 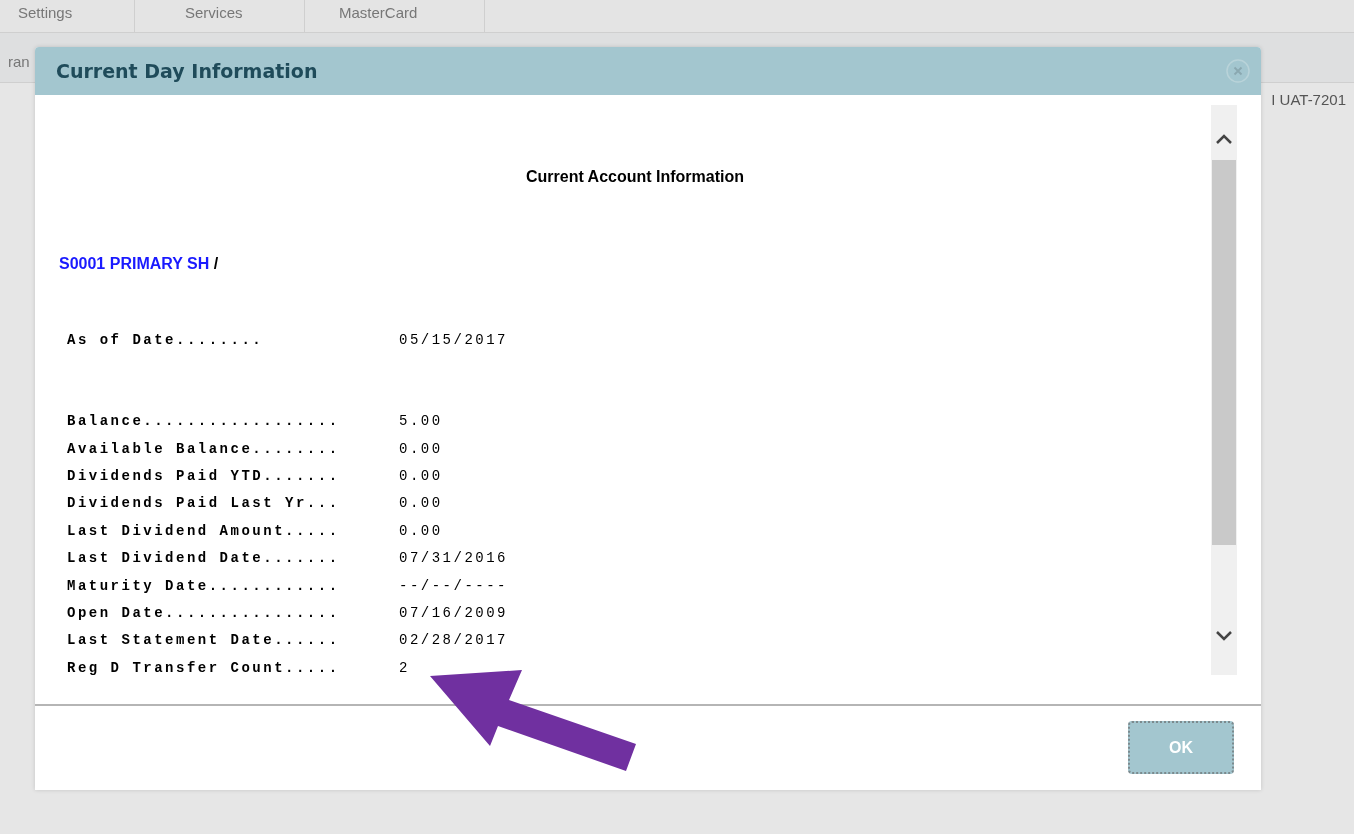 I want to click on scrollbar, so click(x=1224, y=390).